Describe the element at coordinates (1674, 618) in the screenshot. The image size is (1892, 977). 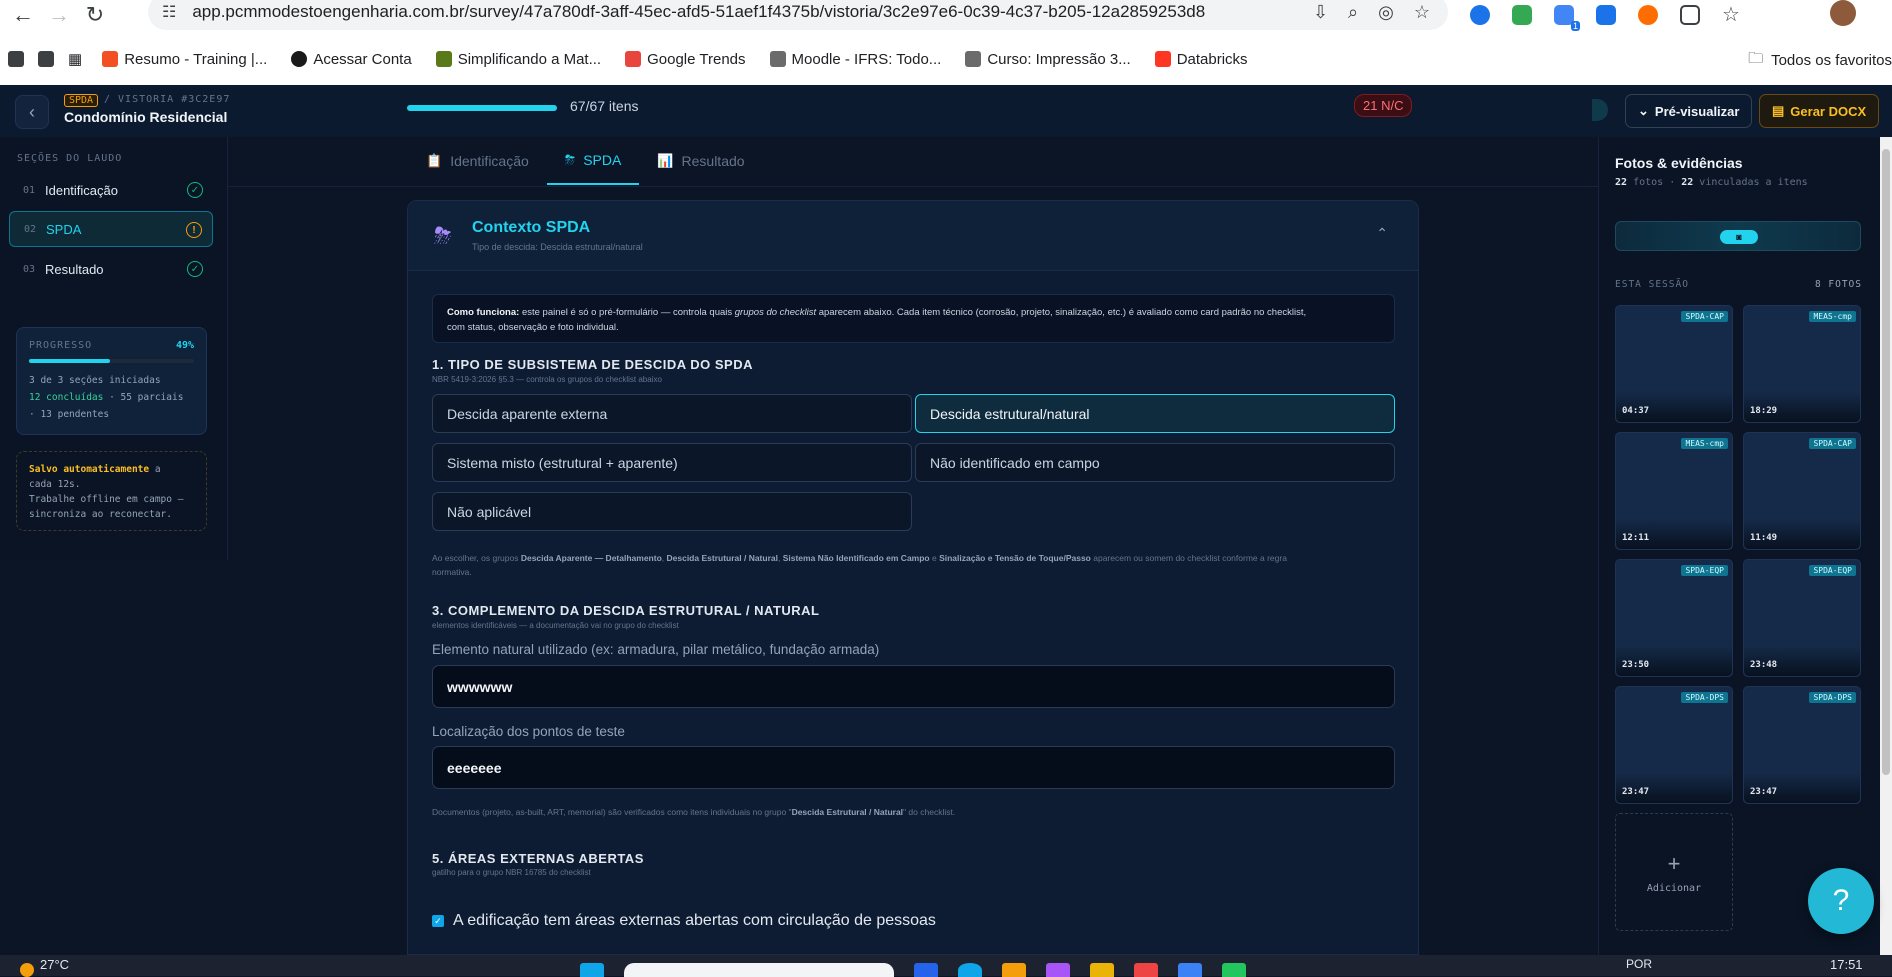
I see `photo-thumbnail: SPDA-EQP 23:50` at that location.